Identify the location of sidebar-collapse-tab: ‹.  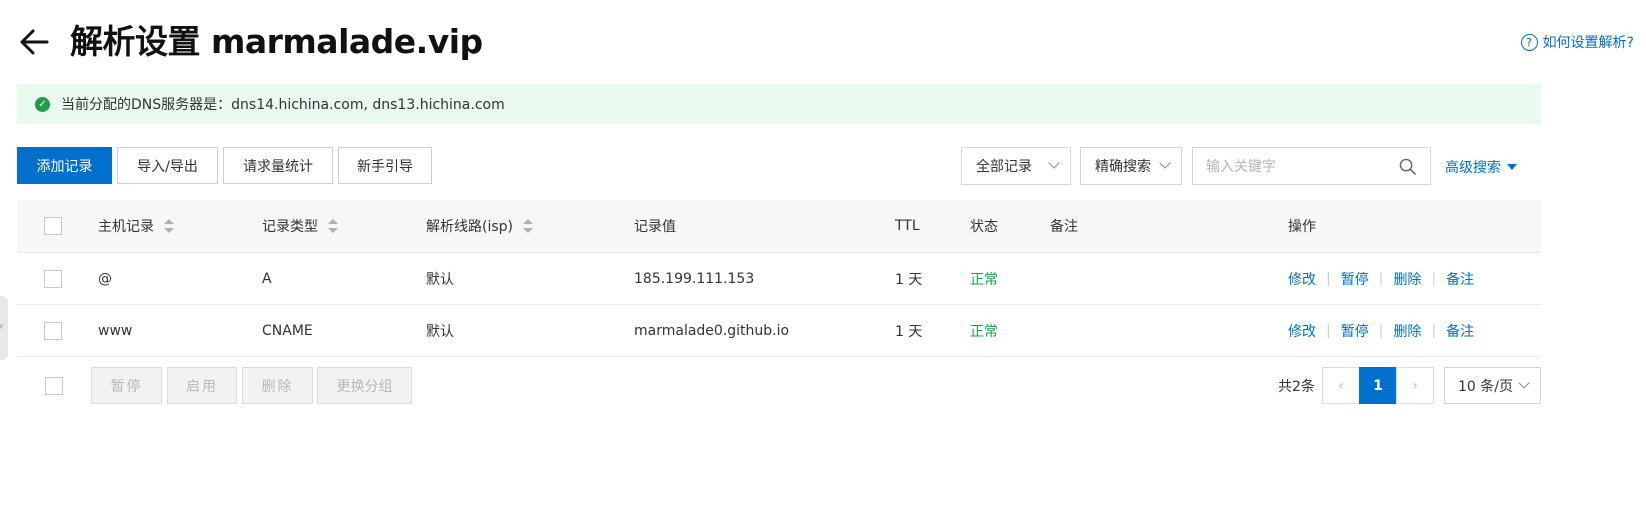
(4, 328).